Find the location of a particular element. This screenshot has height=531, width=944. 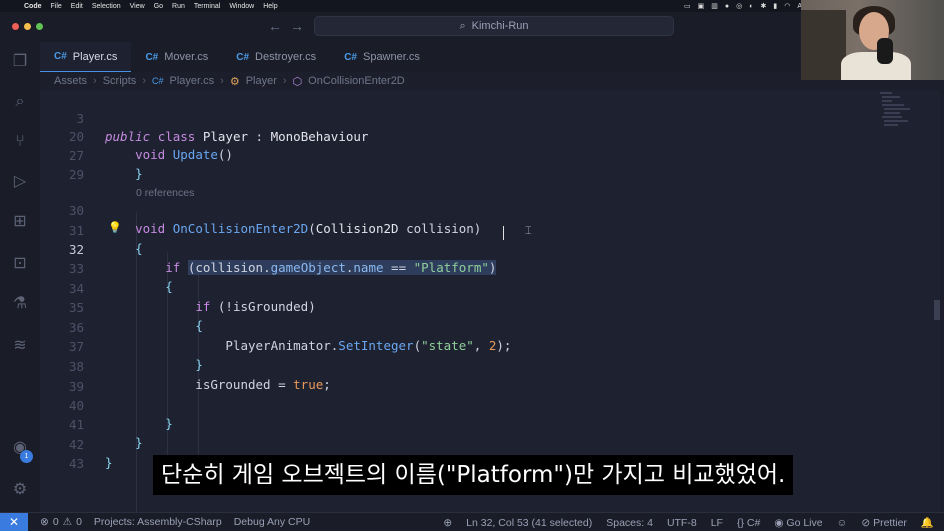

language-mode: {} C# is located at coordinates (748, 523).